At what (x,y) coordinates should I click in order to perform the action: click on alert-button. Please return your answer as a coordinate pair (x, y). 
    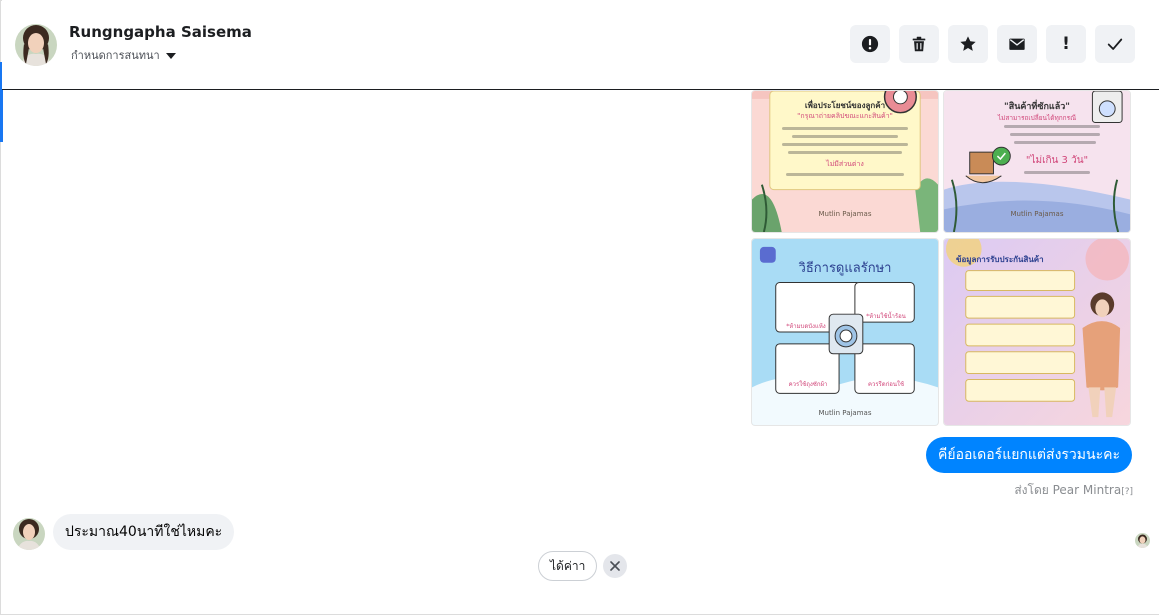
    Looking at the image, I should click on (870, 44).